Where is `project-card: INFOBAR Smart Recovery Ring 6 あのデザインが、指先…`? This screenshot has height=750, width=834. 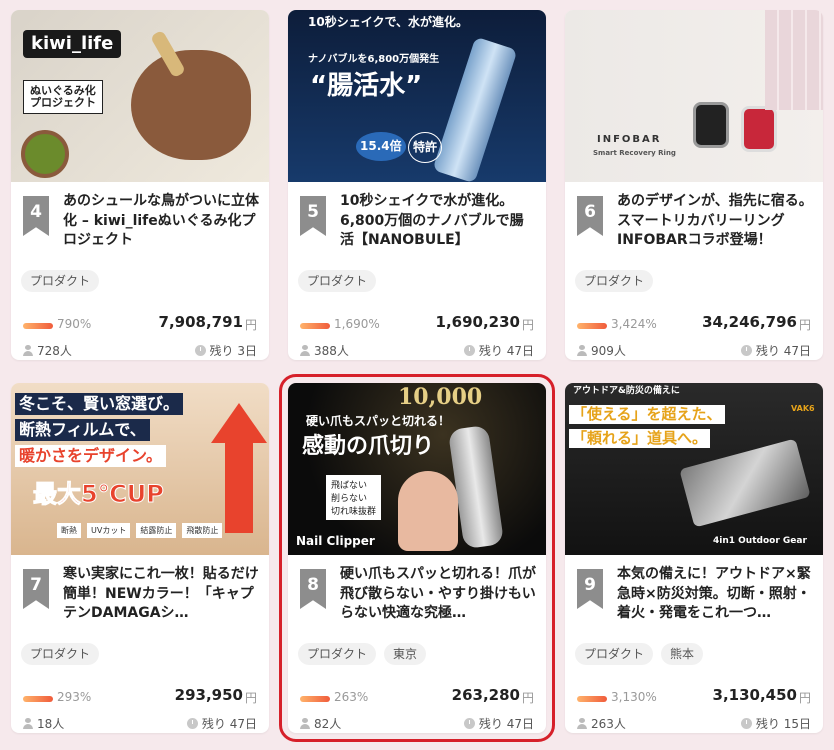
project-card: INFOBAR Smart Recovery Ring 6 あのデザインが、指先… is located at coordinates (694, 185).